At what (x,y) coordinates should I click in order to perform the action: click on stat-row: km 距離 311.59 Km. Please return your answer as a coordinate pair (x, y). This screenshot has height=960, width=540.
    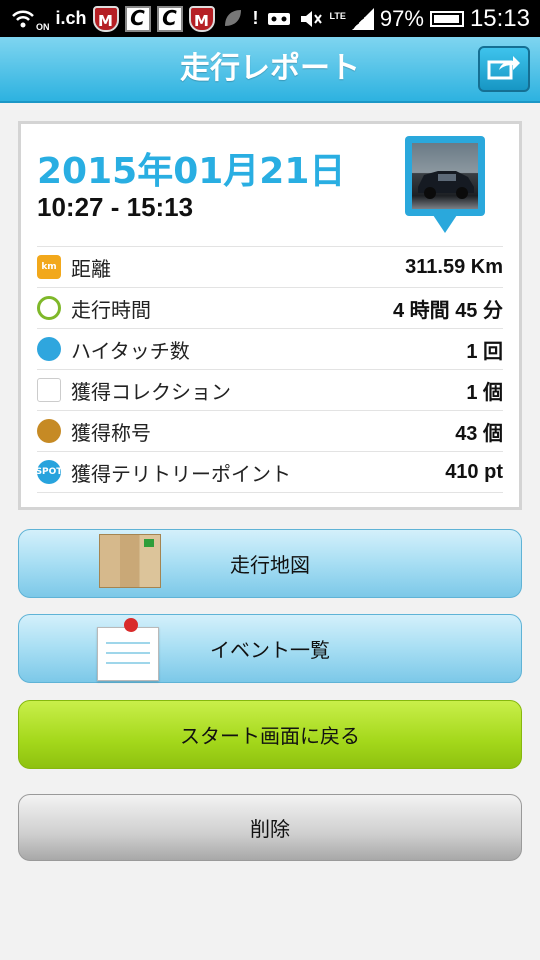
    Looking at the image, I should click on (270, 266).